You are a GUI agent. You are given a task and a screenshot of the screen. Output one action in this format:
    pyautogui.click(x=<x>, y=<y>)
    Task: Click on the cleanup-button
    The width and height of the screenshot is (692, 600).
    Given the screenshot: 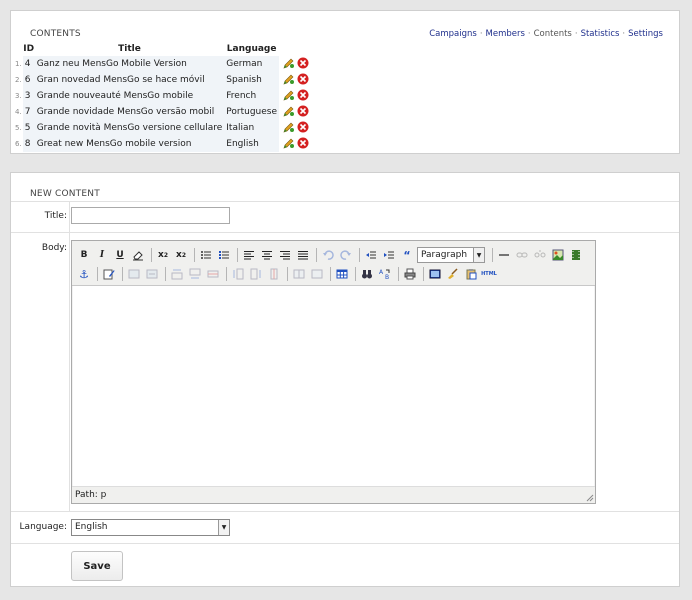 What is the action you would take?
    pyautogui.click(x=453, y=274)
    